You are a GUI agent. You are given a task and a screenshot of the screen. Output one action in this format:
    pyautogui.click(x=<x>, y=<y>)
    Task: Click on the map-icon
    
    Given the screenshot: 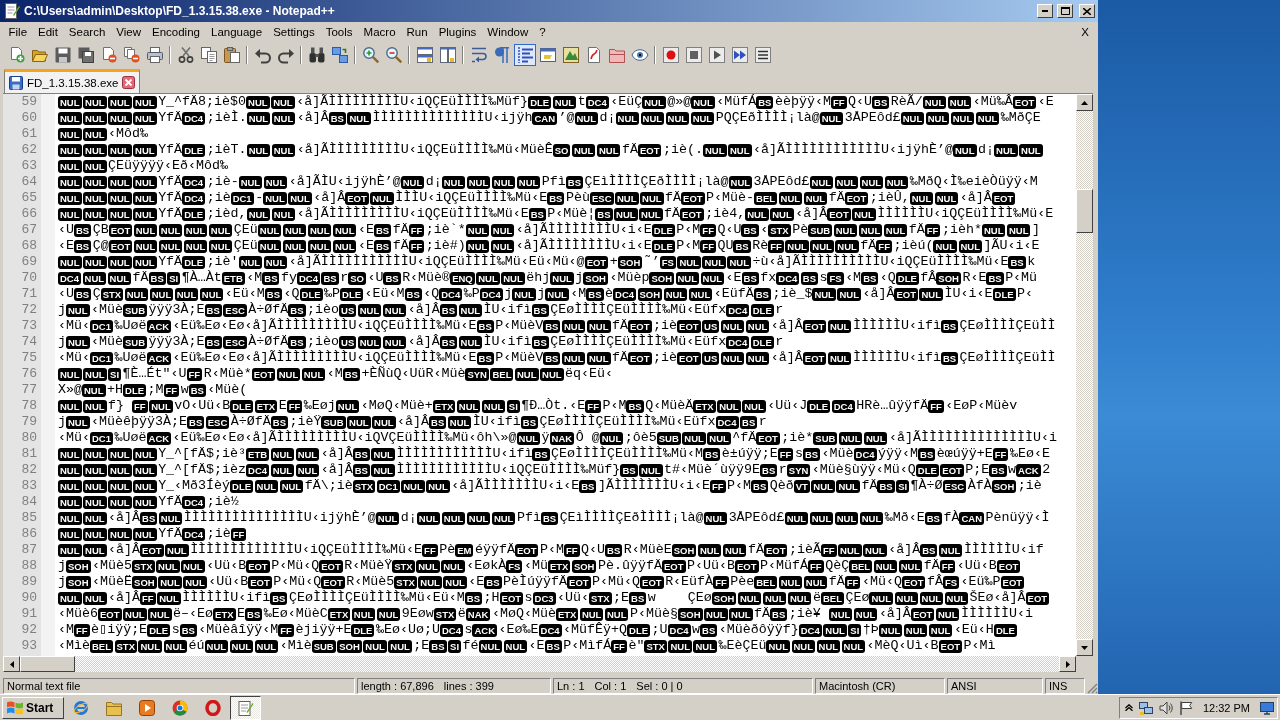 What is the action you would take?
    pyautogui.click(x=570, y=54)
    